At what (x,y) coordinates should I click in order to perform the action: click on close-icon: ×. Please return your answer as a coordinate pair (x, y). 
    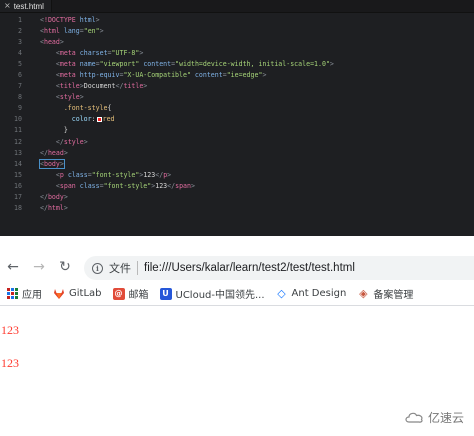
    Looking at the image, I should click on (7, 6).